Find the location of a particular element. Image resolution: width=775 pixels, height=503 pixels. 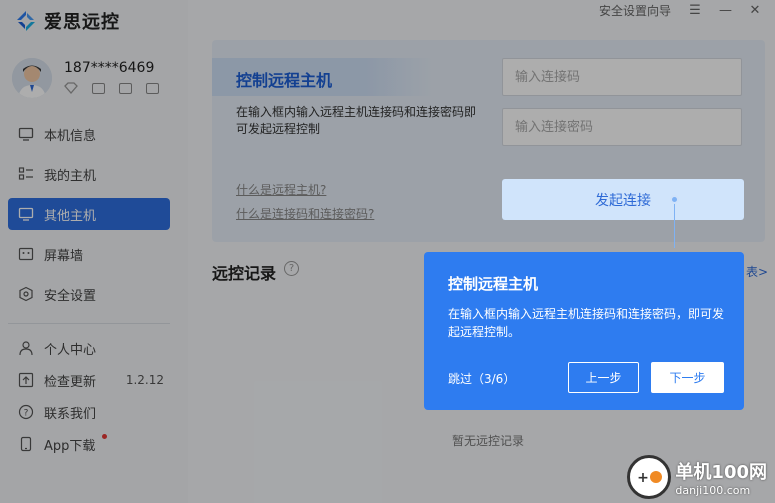

tour-skip-link: 跳过（3/6） is located at coordinates (481, 378).